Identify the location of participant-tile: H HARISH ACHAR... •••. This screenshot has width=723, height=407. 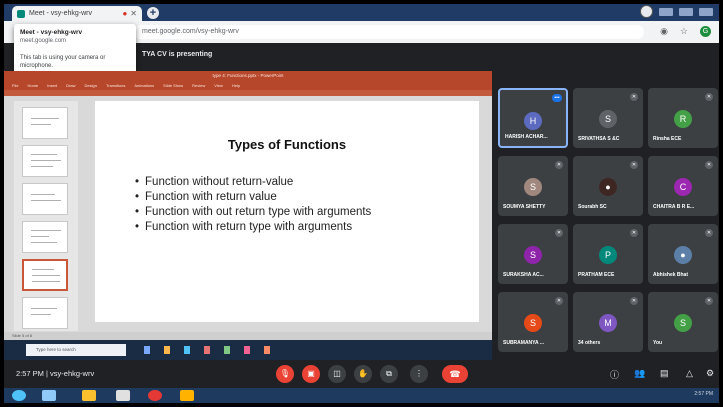
(533, 118).